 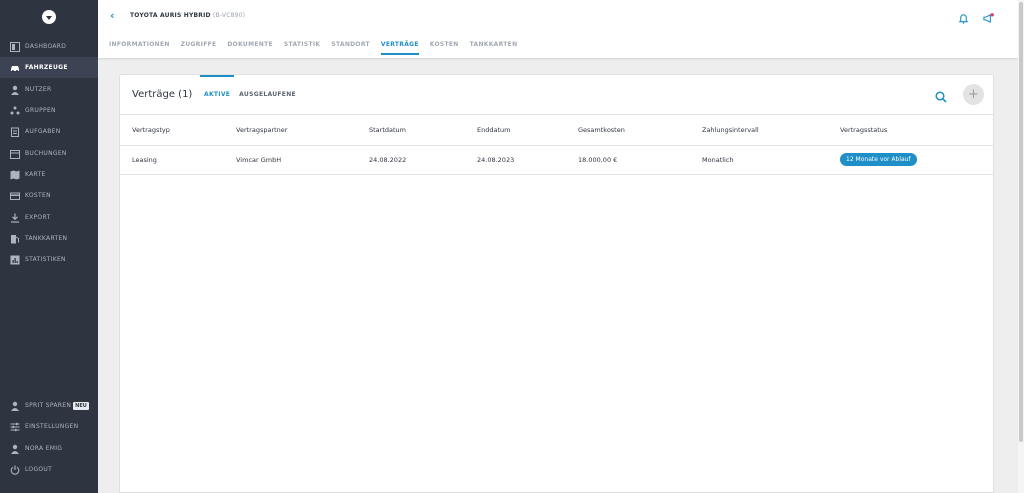 What do you see at coordinates (170, 15) in the screenshot?
I see `vehicle-name: TOYOTA AURIS HYBRID` at bounding box center [170, 15].